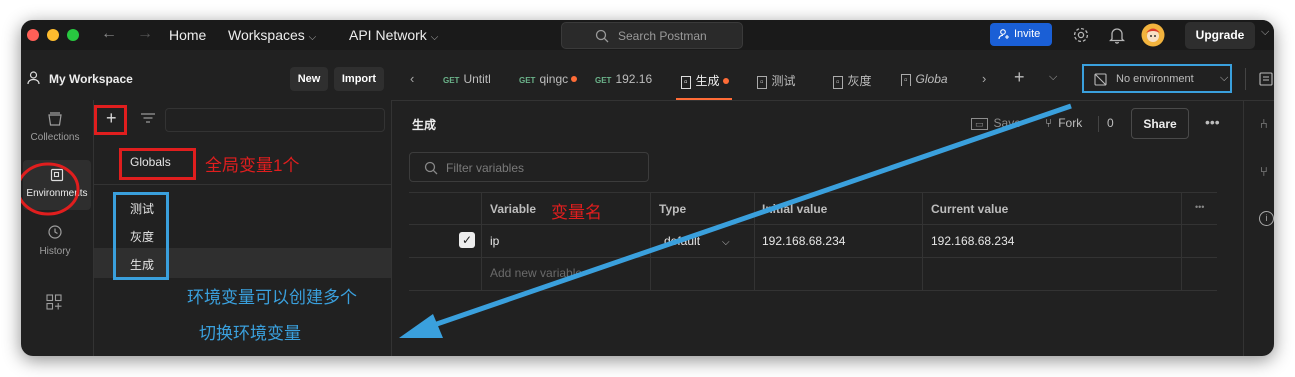 This screenshot has width=1295, height=377. Describe the element at coordinates (1264, 123) in the screenshot. I see `pull-request-icon: ⑃` at that location.